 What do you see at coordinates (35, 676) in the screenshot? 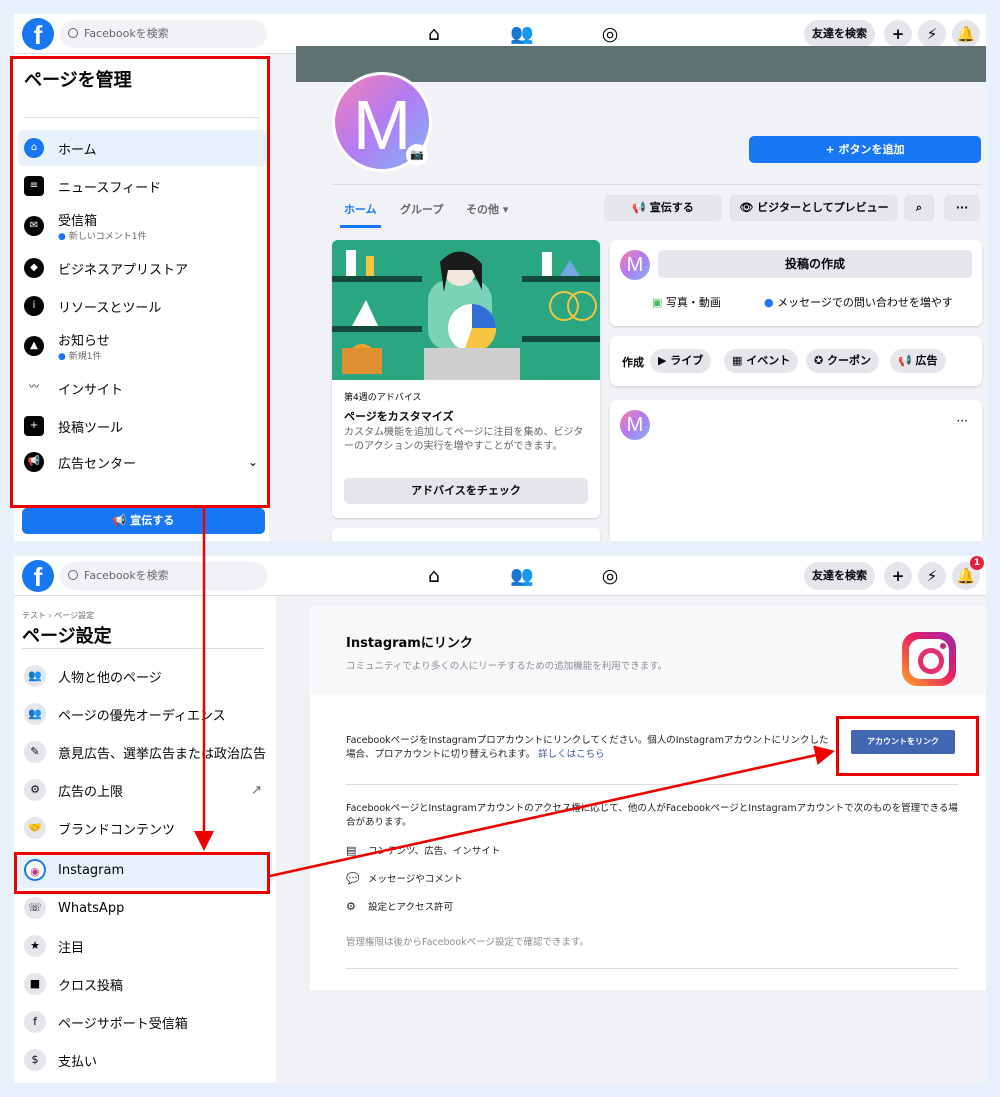
I see `people-icon: 👥` at bounding box center [35, 676].